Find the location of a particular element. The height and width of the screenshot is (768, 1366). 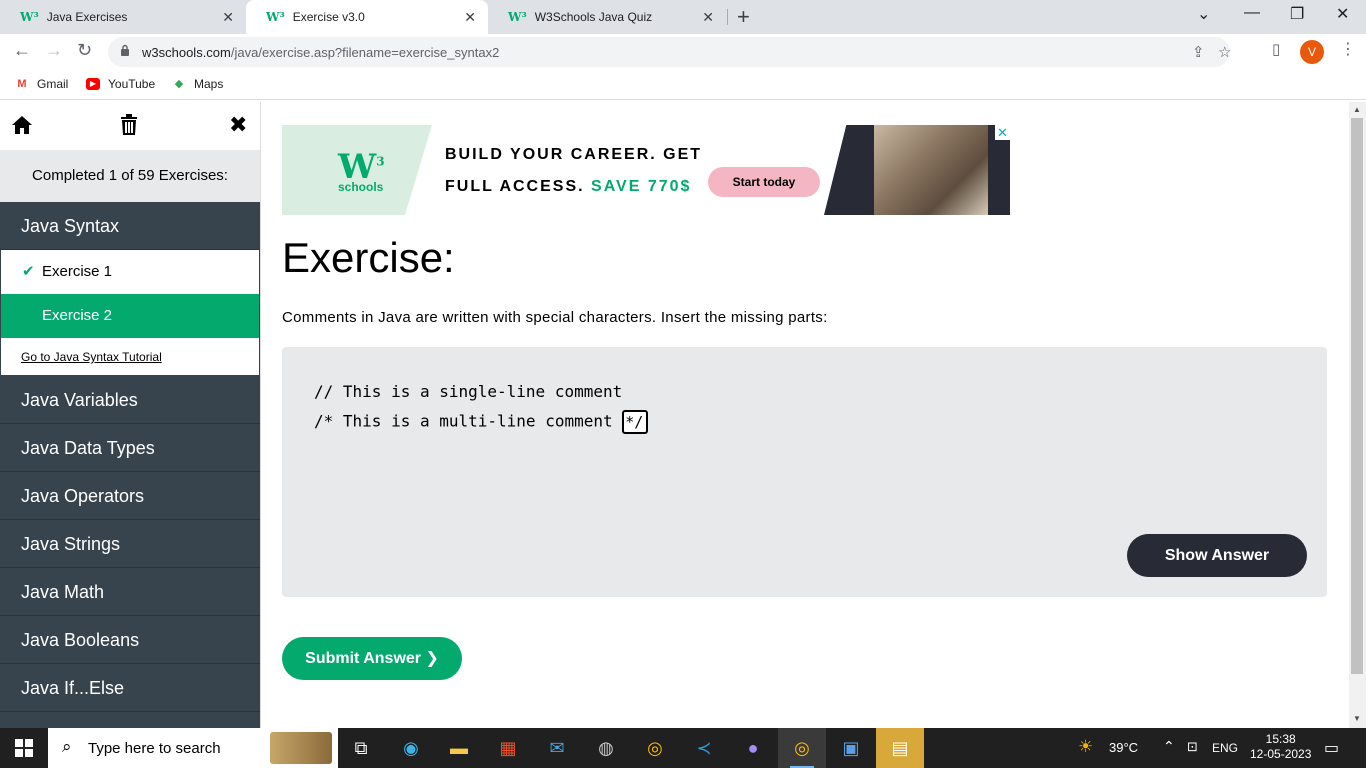

tab-separator is located at coordinates (727, 17).